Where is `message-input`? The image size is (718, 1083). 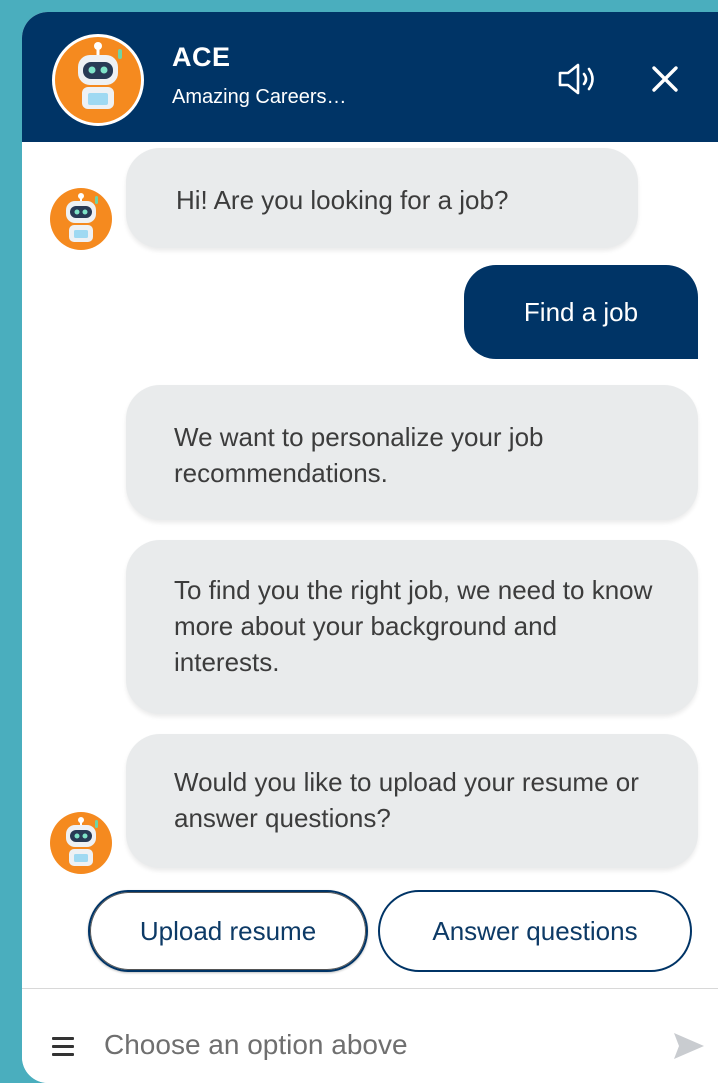 message-input is located at coordinates (374, 1045).